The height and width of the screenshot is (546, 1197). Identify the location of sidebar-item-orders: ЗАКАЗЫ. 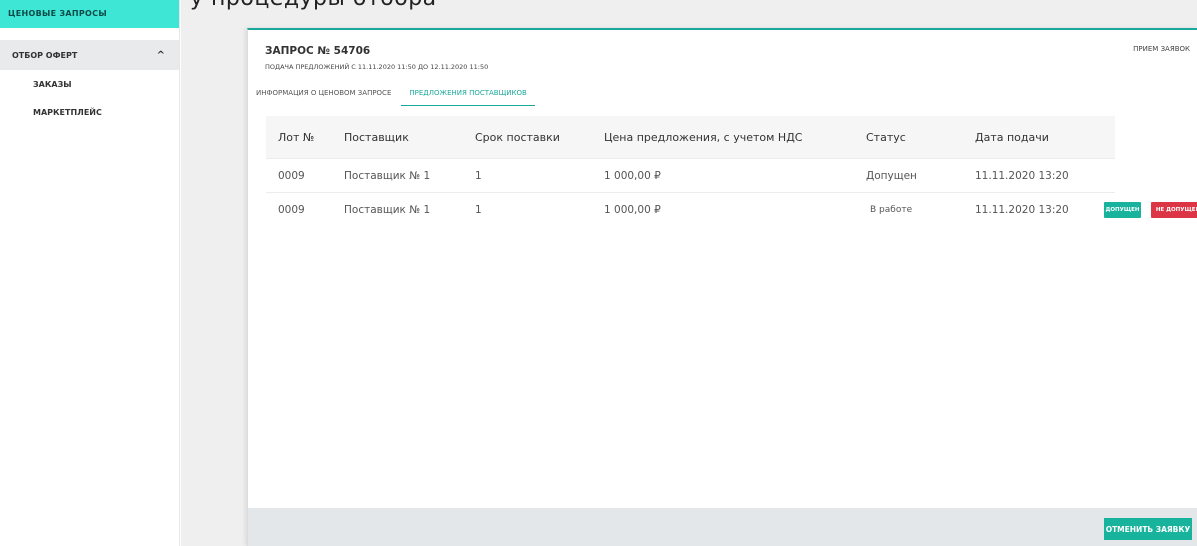
(89, 84).